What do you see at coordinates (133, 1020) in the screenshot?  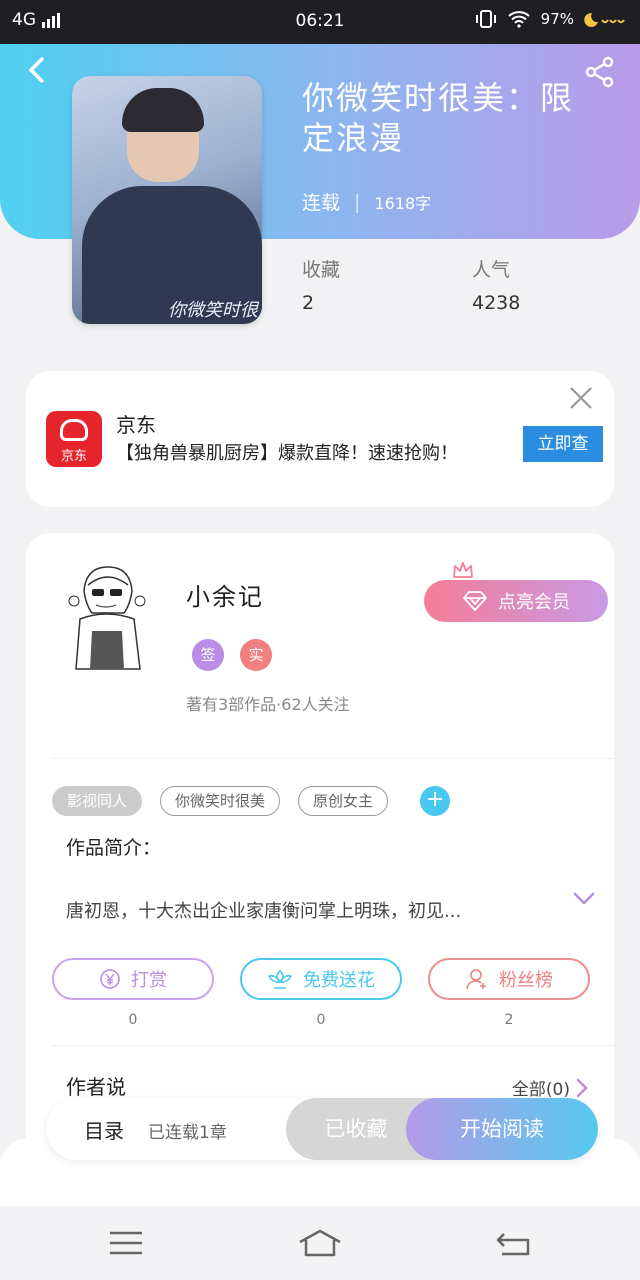 I see `tip-count: 0` at bounding box center [133, 1020].